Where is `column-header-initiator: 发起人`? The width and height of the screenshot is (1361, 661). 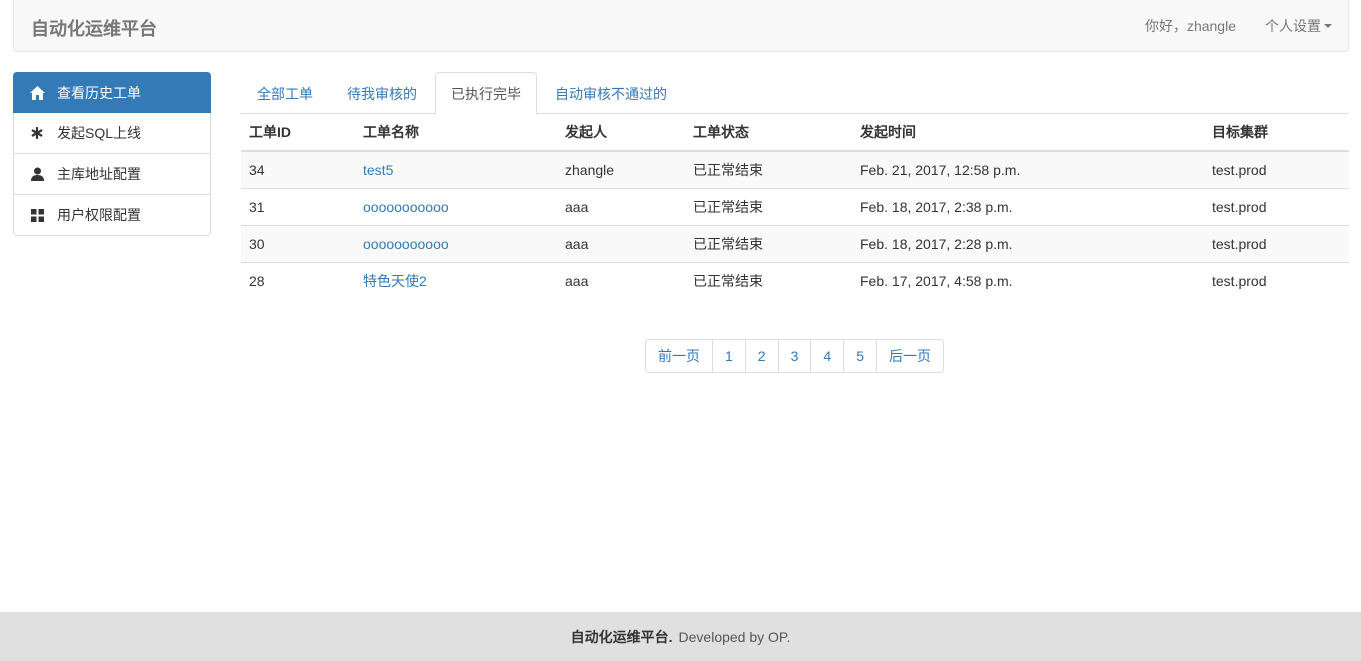
column-header-initiator: 发起人 is located at coordinates (621, 133).